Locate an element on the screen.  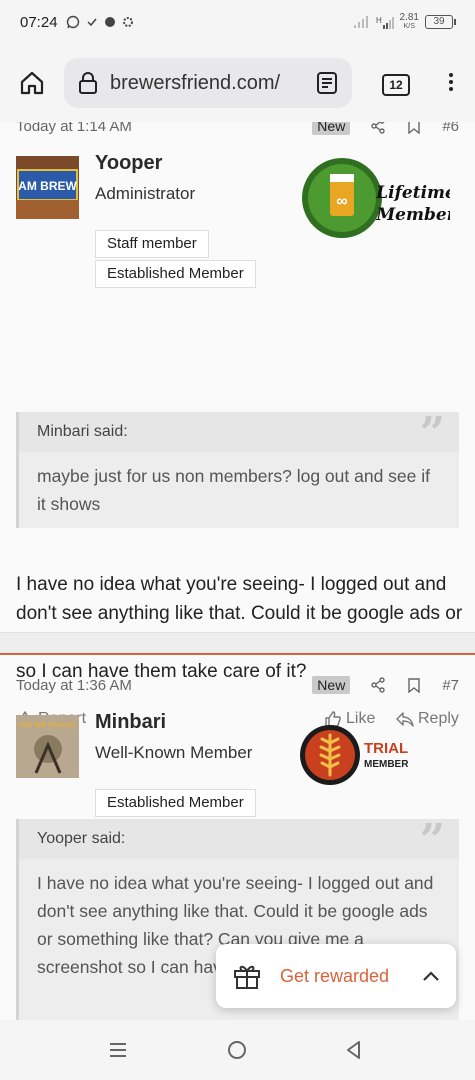
net-speed: 2.81 K/S is located at coordinates (409, 21).